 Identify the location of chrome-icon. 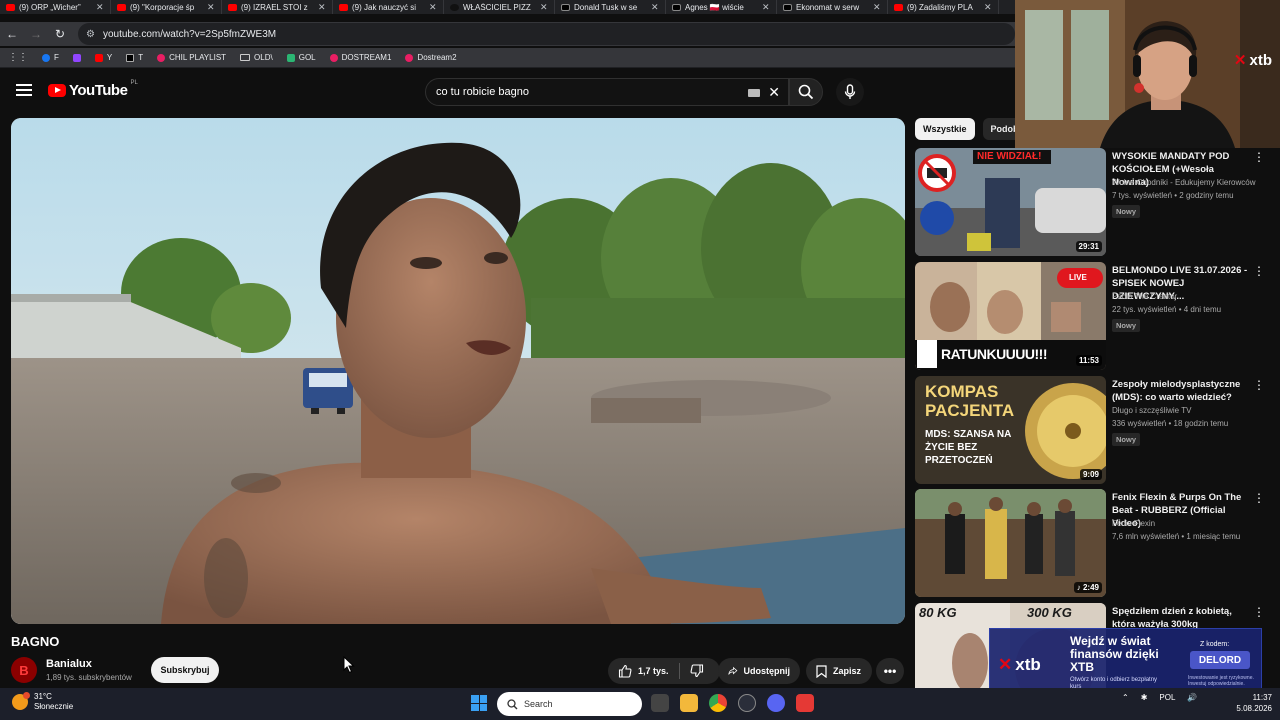
(718, 703).